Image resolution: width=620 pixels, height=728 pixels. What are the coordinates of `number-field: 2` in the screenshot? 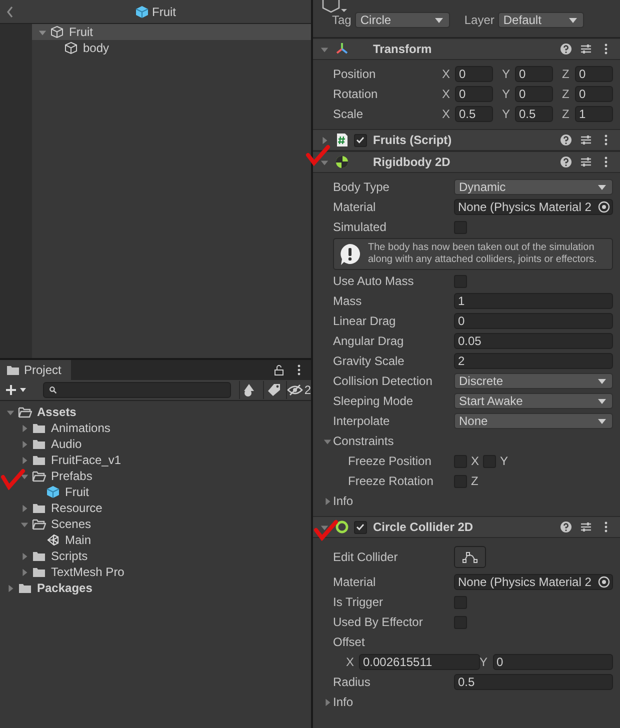 It's located at (533, 361).